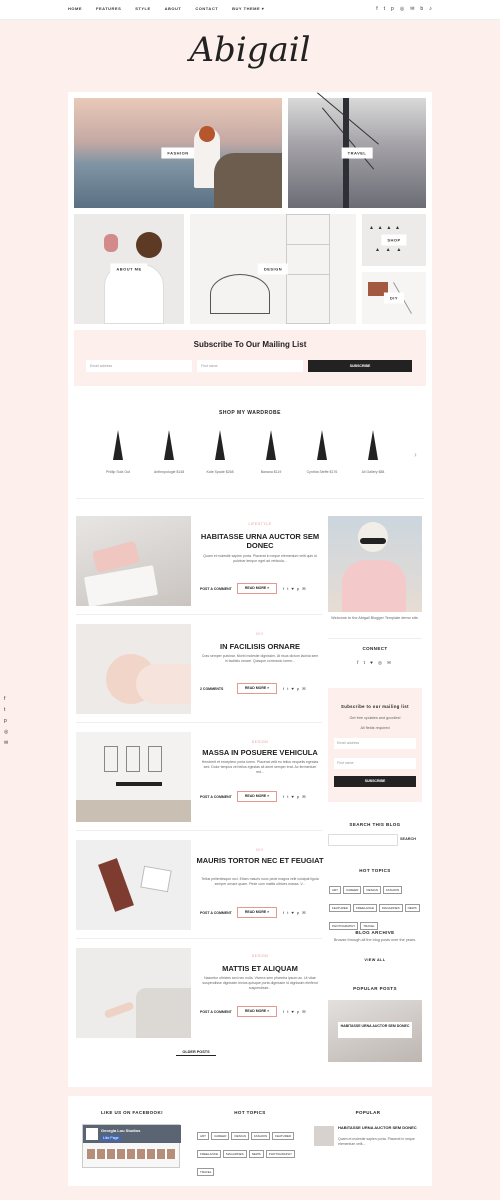  Describe the element at coordinates (206, 8) in the screenshot. I see `nav-contact: CONTACT` at that location.